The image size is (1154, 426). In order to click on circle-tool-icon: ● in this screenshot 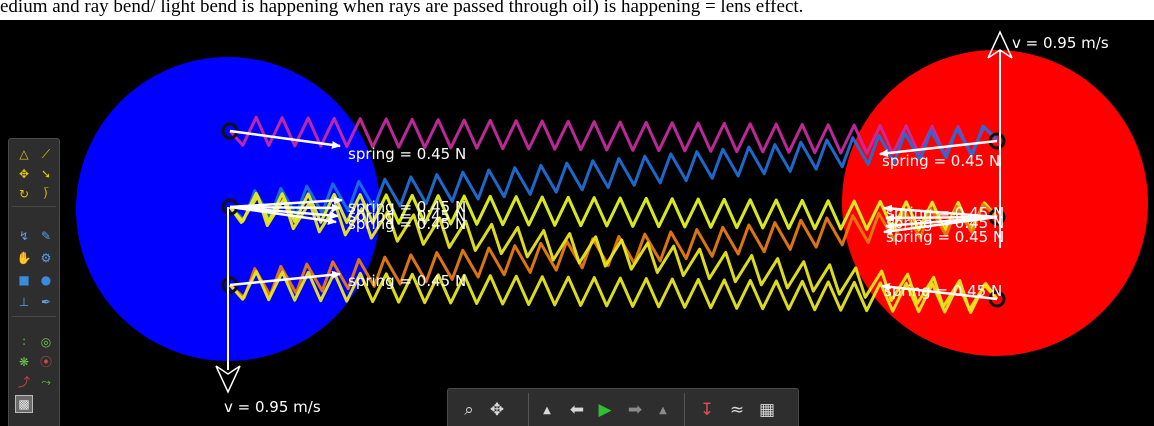, I will do `click(46, 280)`.